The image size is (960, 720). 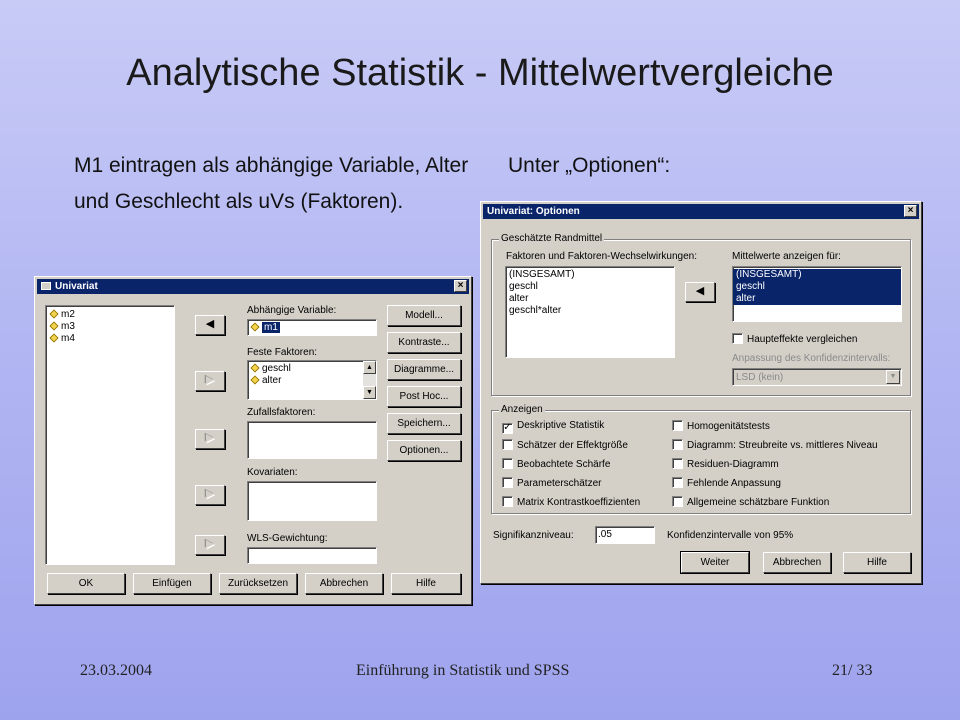 What do you see at coordinates (817, 275) in the screenshot?
I see `means-item: (INSGESAMT)` at bounding box center [817, 275].